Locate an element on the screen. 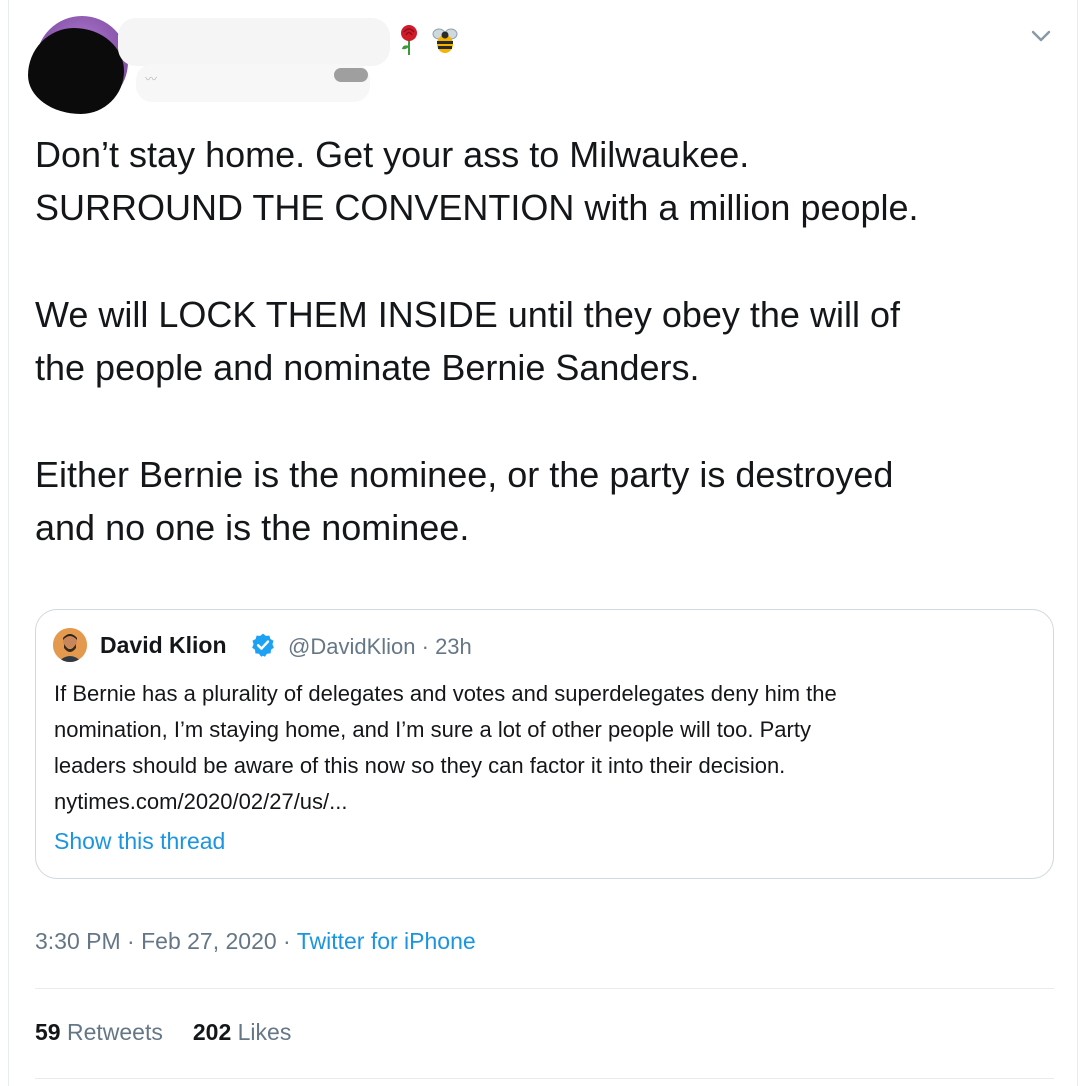 The height and width of the screenshot is (1086, 1080). quoted-author-avatar is located at coordinates (70, 645).